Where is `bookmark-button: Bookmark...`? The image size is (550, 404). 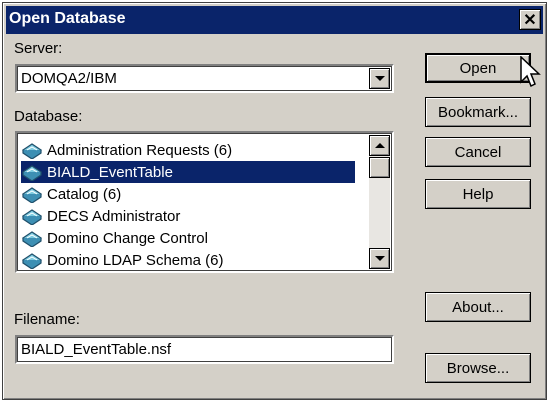
bookmark-button: Bookmark... is located at coordinates (478, 112).